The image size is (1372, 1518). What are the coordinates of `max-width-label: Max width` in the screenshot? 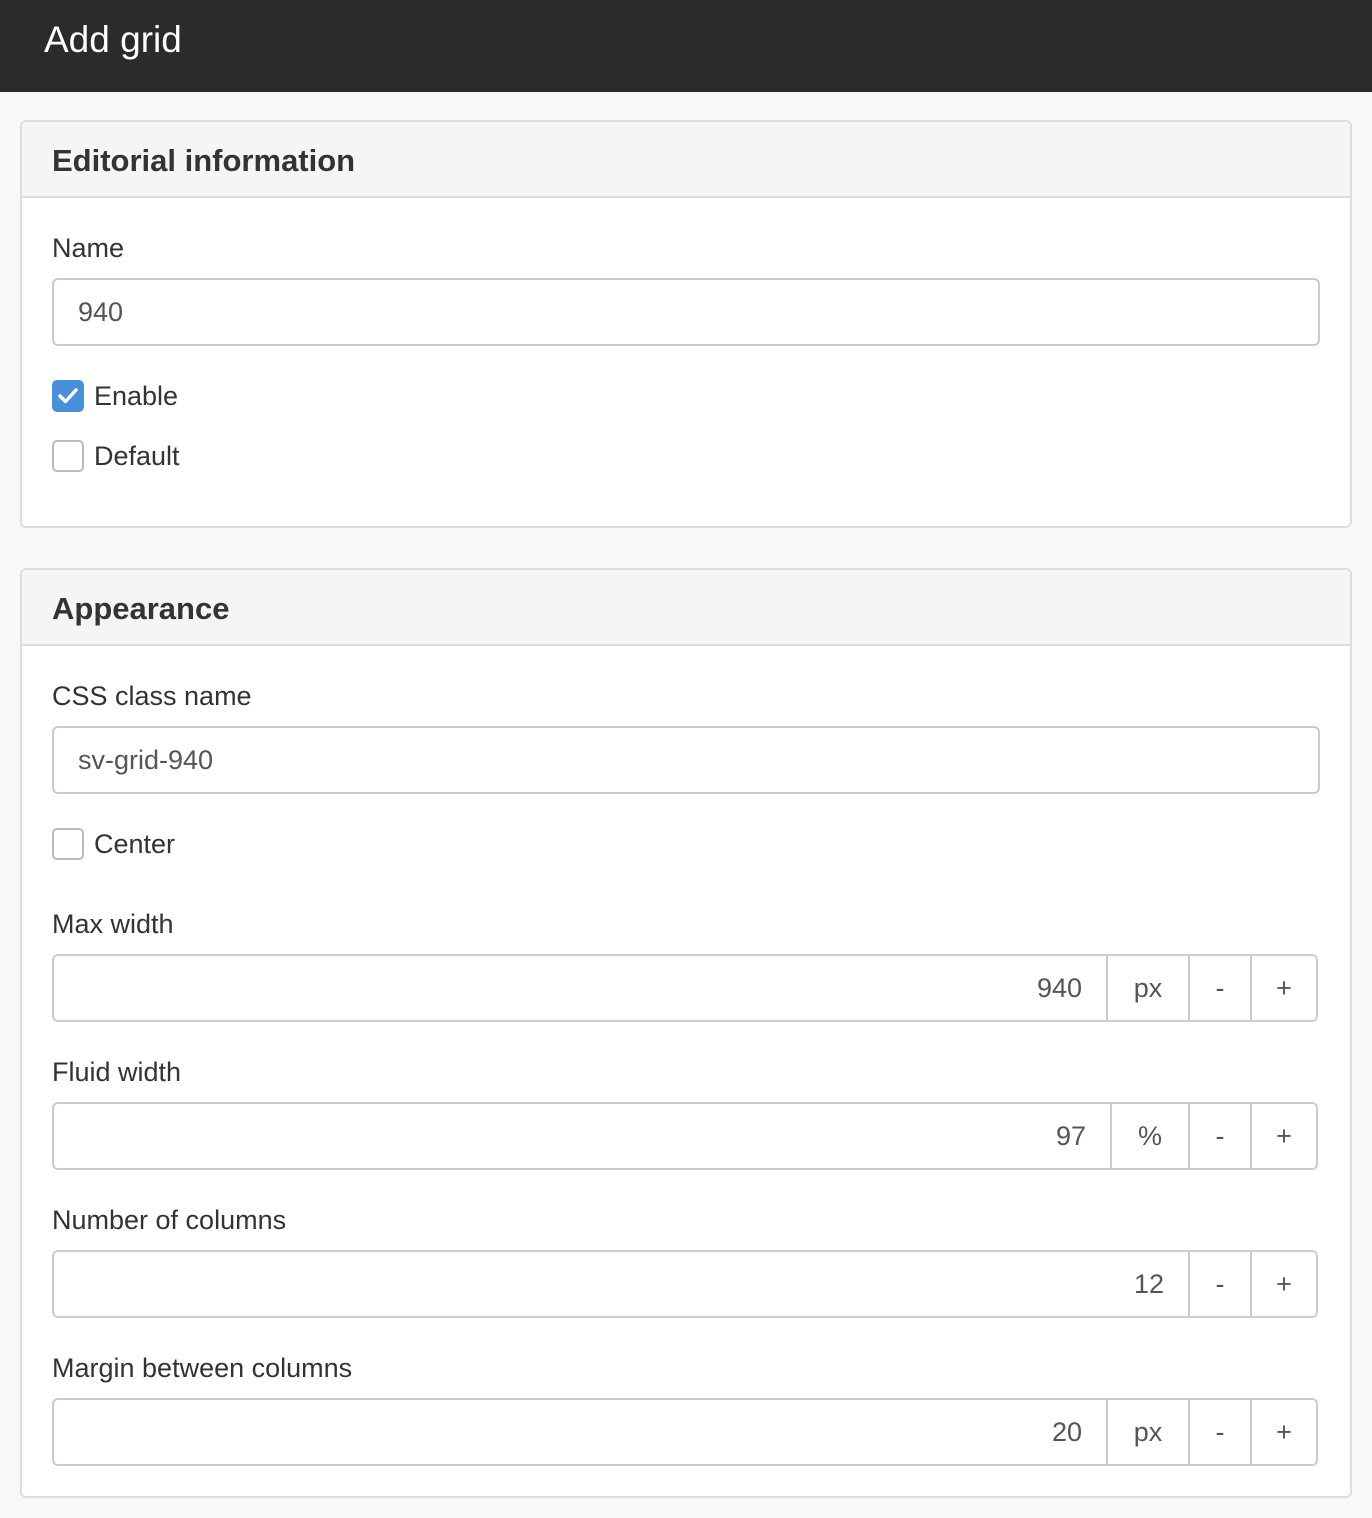 It's located at (113, 924).